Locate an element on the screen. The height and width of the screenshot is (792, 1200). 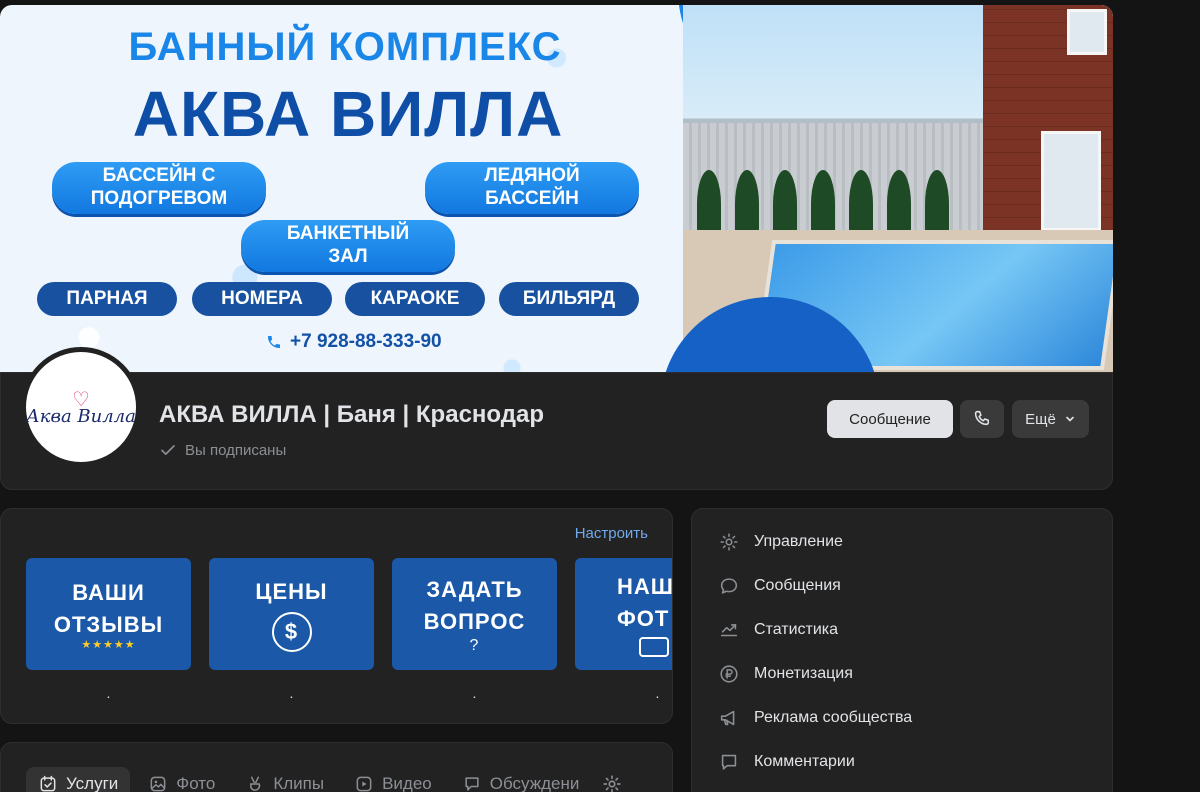
widget-prices: ЦЕНЫ $ . is located at coordinates (291, 629).